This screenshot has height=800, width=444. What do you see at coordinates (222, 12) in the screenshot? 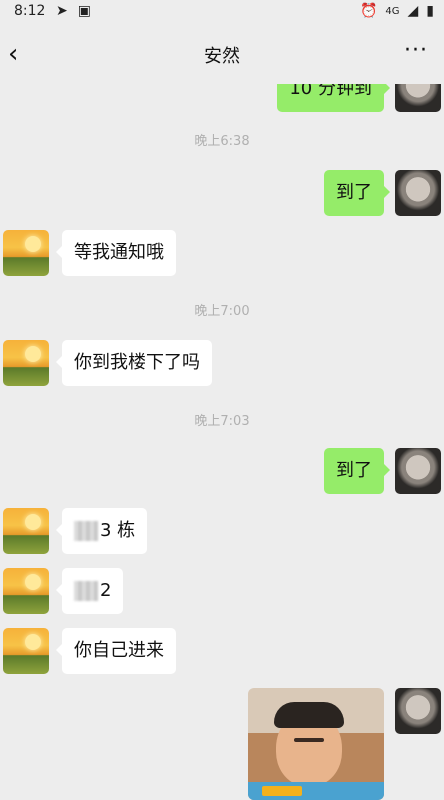
I see `status-bar: 8:12 ➤ ▣ ⏰ 4G ◢ ▮` at bounding box center [222, 12].